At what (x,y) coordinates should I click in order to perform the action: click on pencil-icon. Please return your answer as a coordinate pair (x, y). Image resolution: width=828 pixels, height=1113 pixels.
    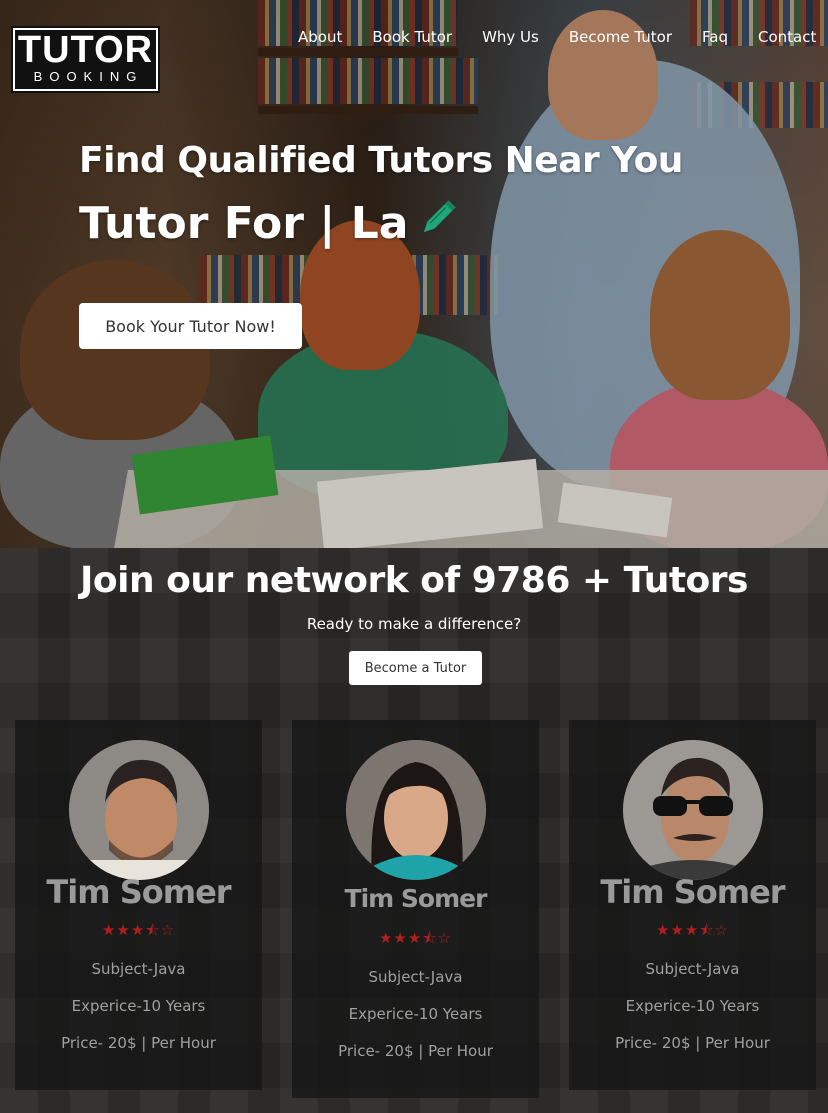
    Looking at the image, I should click on (438, 223).